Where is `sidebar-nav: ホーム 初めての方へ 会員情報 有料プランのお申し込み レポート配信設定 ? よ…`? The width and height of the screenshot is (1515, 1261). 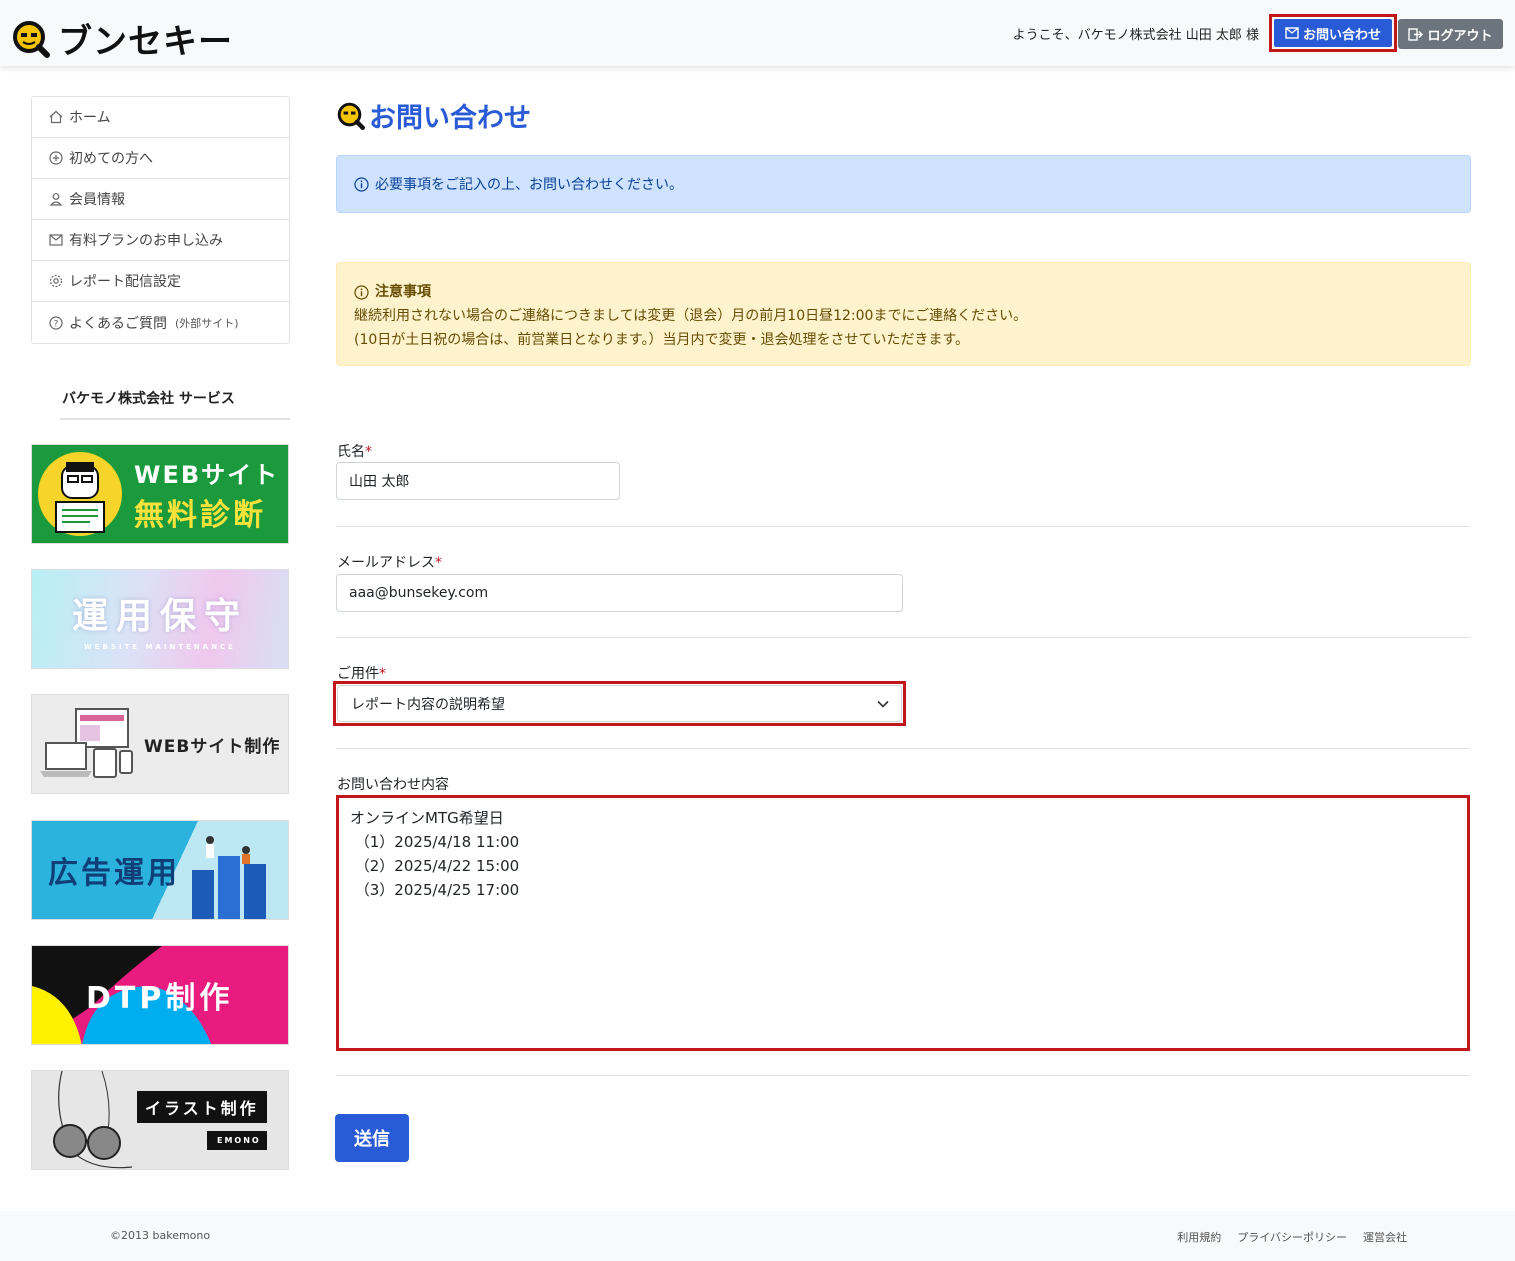
sidebar-nav: ホーム 初めての方へ 会員情報 有料プランのお申し込み レポート配信設定 ? よ… is located at coordinates (160, 220).